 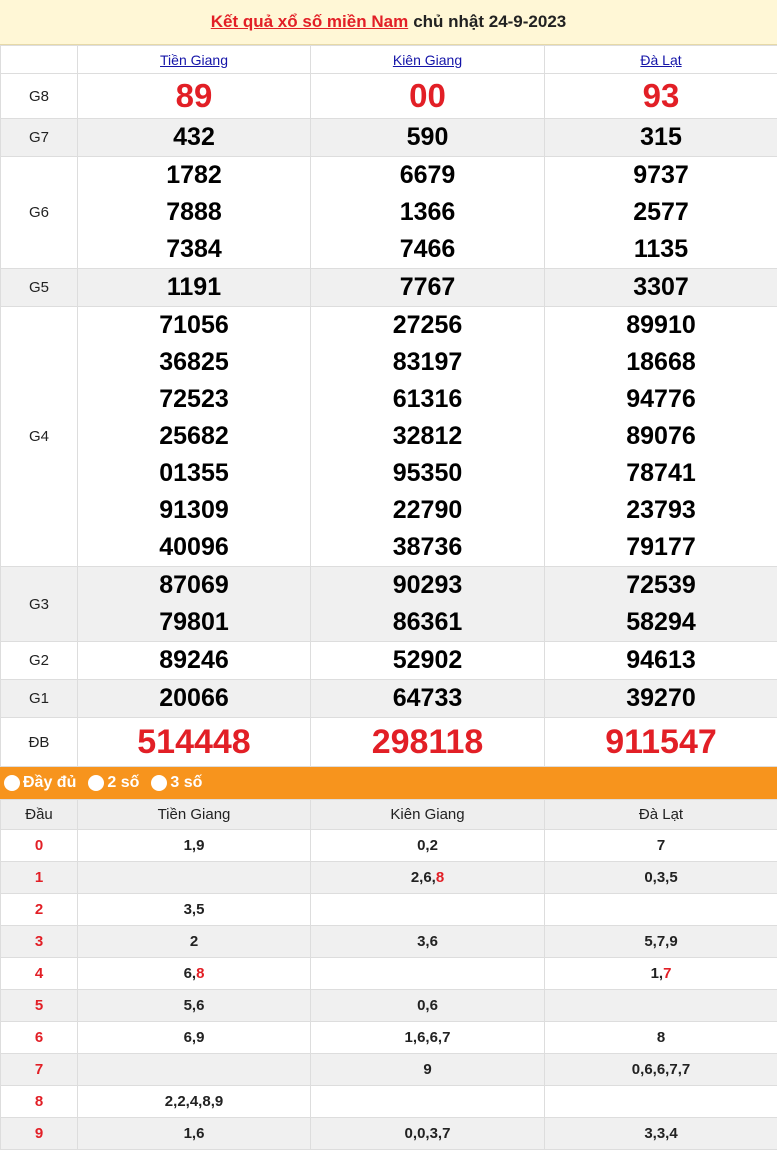 I want to click on prize-cell: 87069 79801, so click(x=194, y=604).